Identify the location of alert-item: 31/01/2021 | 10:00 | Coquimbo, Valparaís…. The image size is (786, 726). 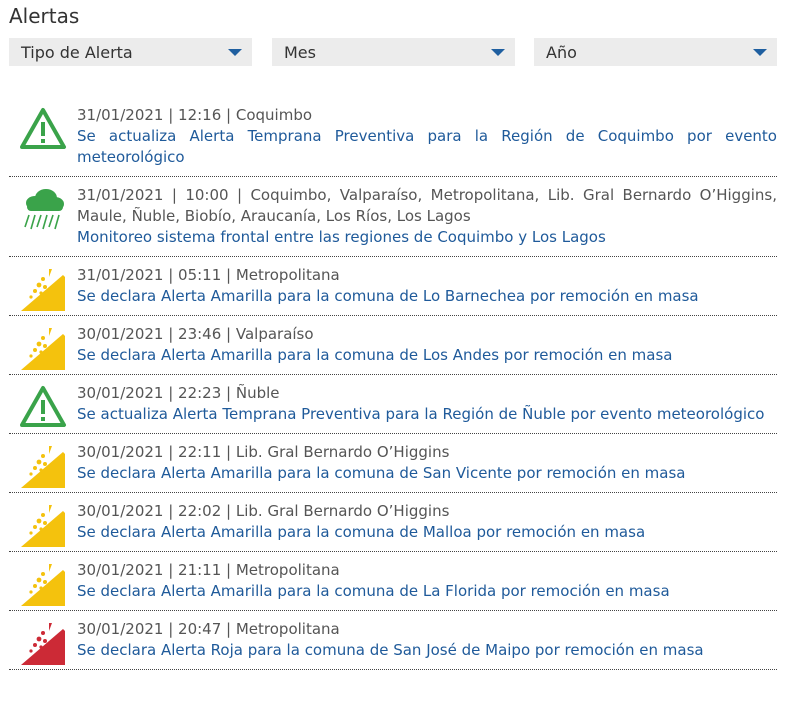
(393, 217).